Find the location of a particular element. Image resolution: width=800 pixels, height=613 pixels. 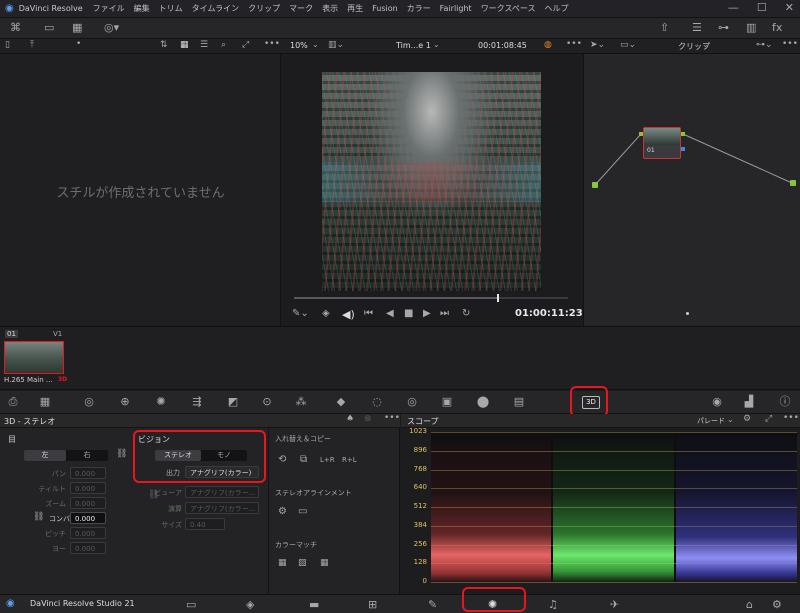

menu-item: ファイル is located at coordinates (109, 8).